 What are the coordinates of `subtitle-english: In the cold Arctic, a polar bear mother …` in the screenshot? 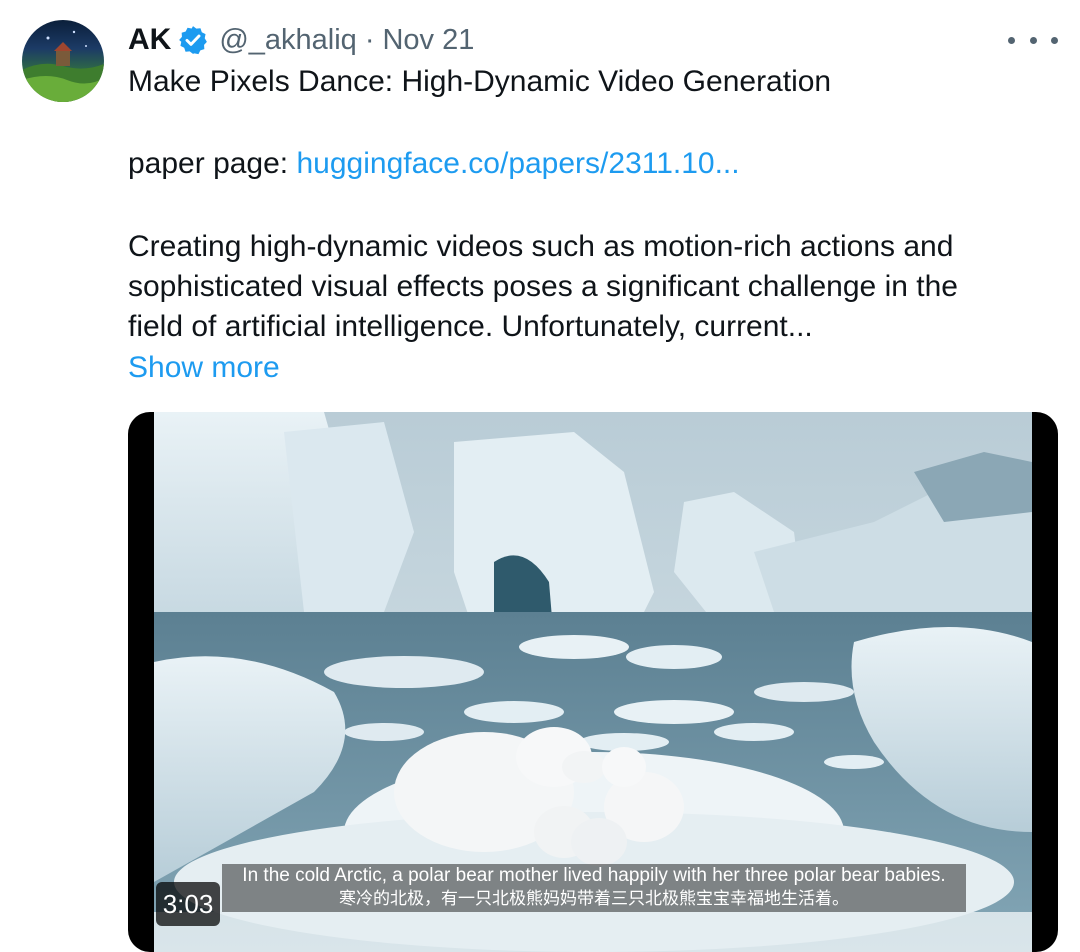 It's located at (594, 875).